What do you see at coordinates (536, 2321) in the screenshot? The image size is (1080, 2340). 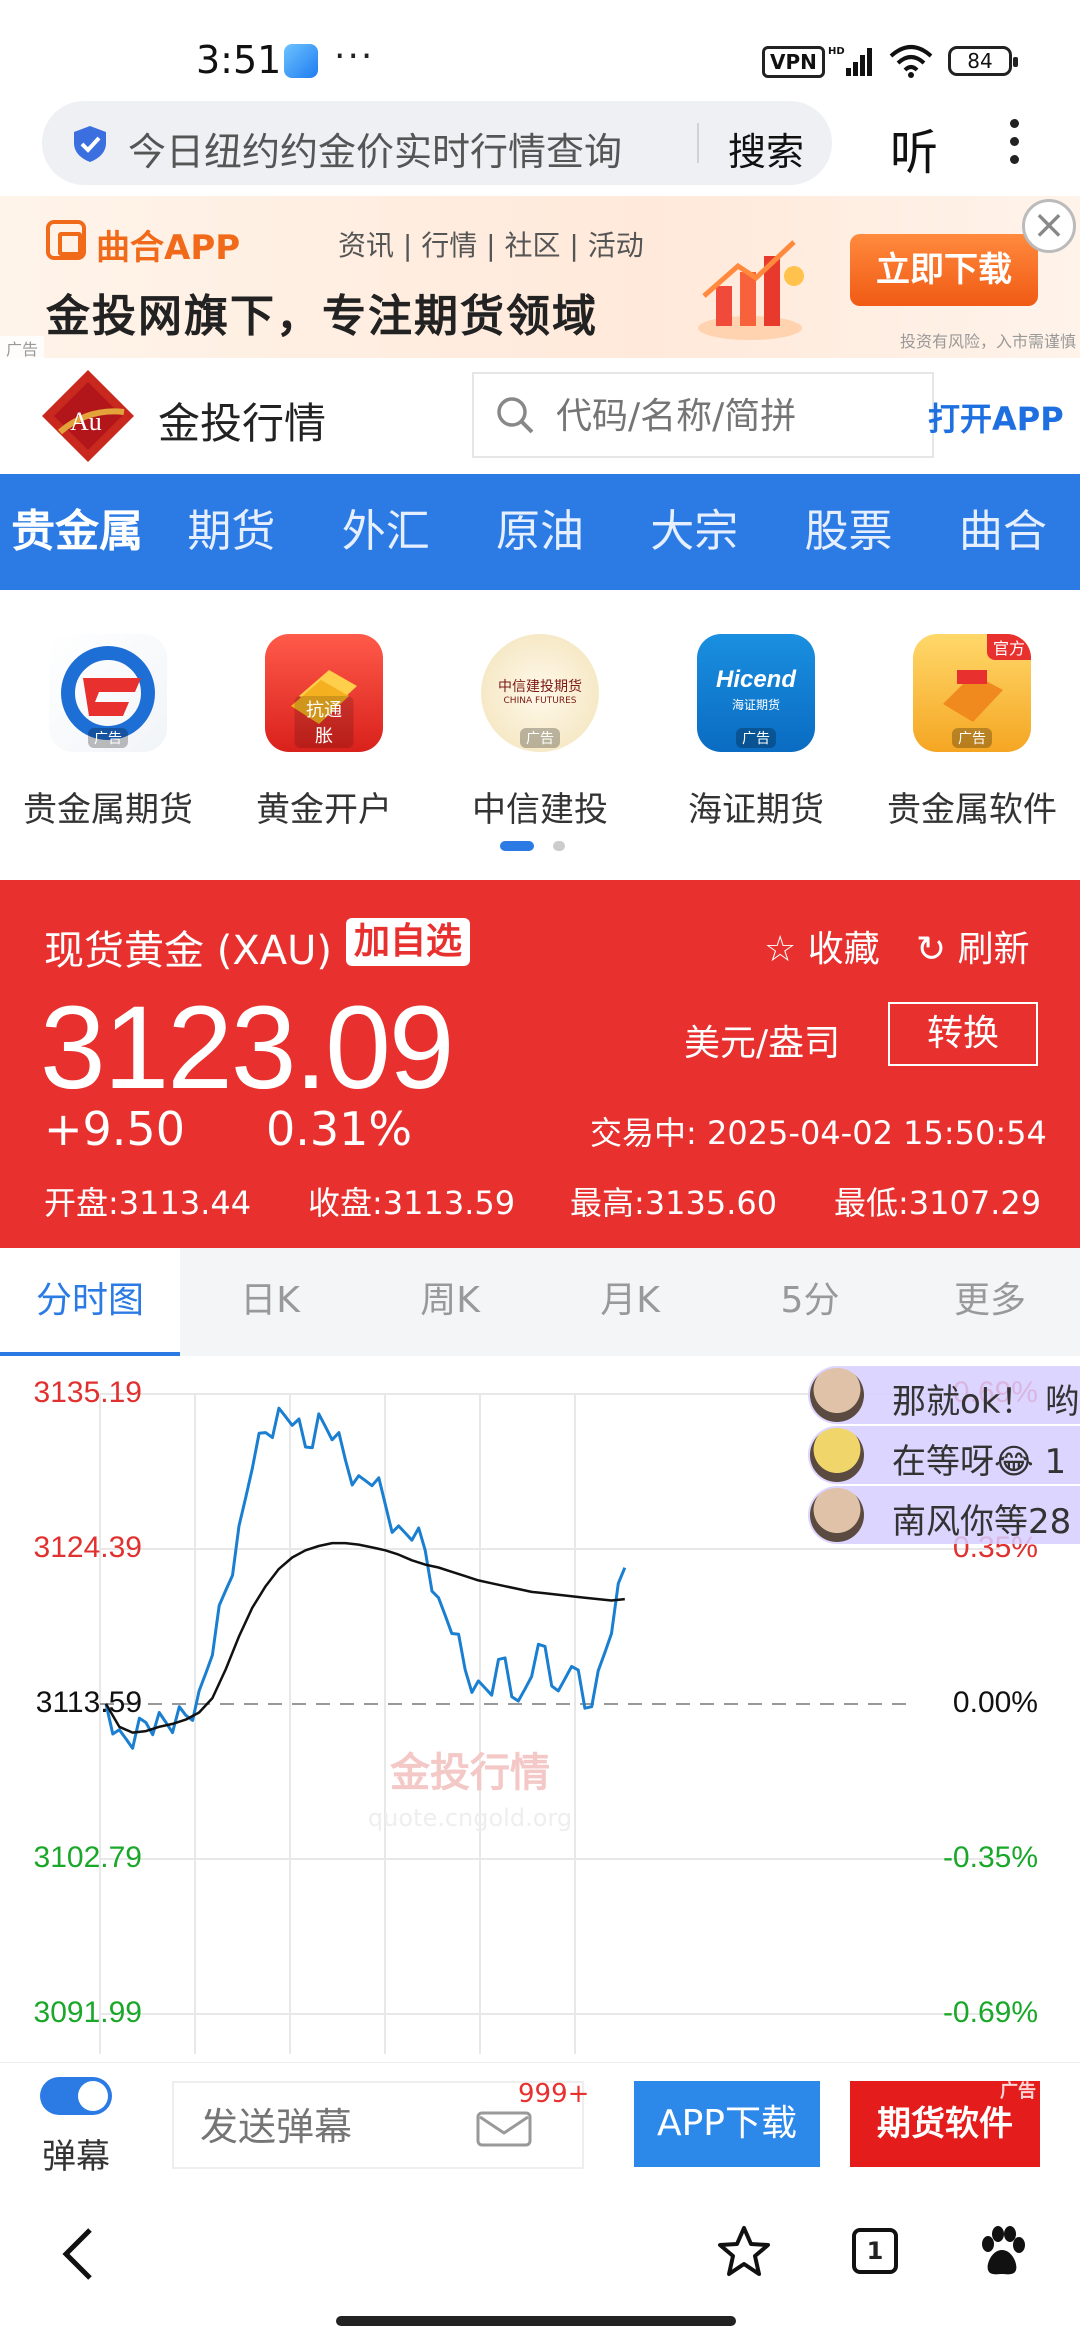 I see `home-indicator` at bounding box center [536, 2321].